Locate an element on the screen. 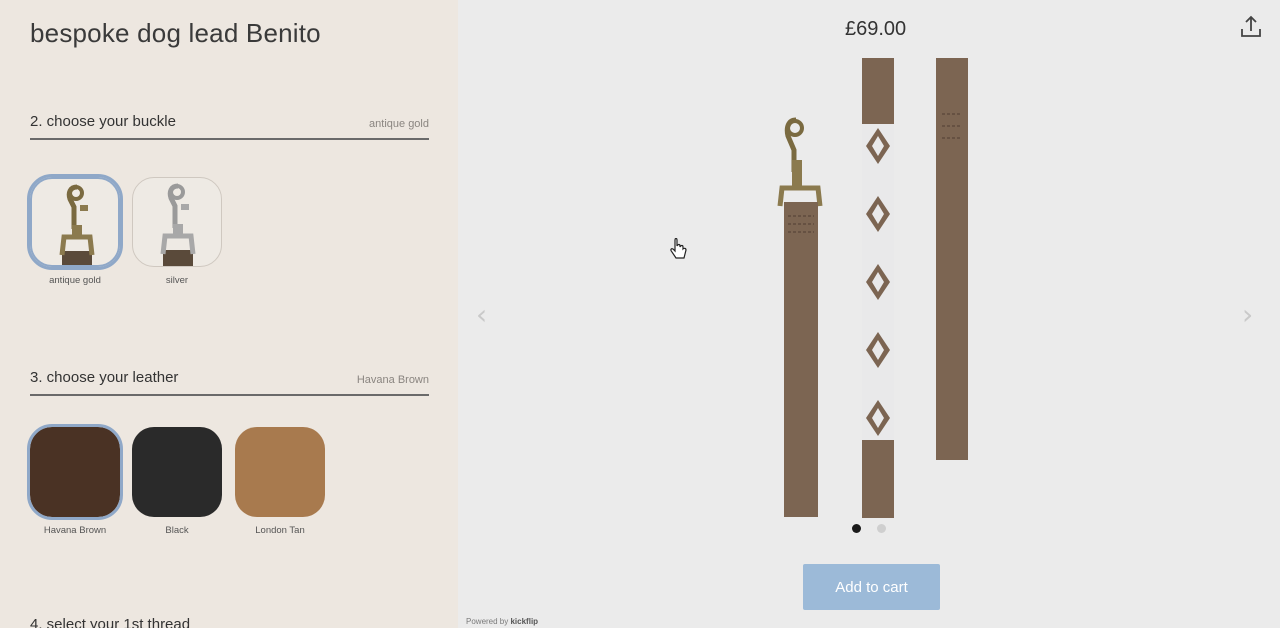 The height and width of the screenshot is (628, 1280). buckle-antique-gold-icon is located at coordinates (77, 224).